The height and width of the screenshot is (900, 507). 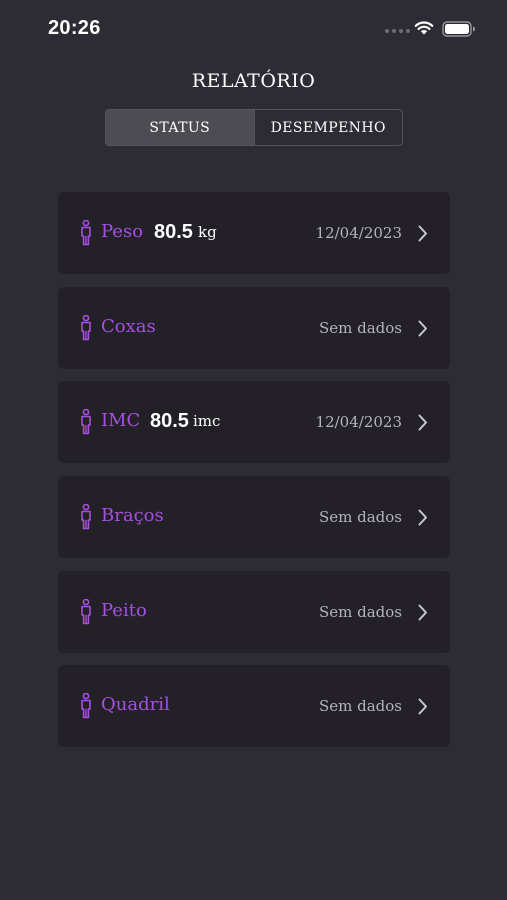 I want to click on segmented-control: STATUS DESEMPENHO, so click(x=254, y=127).